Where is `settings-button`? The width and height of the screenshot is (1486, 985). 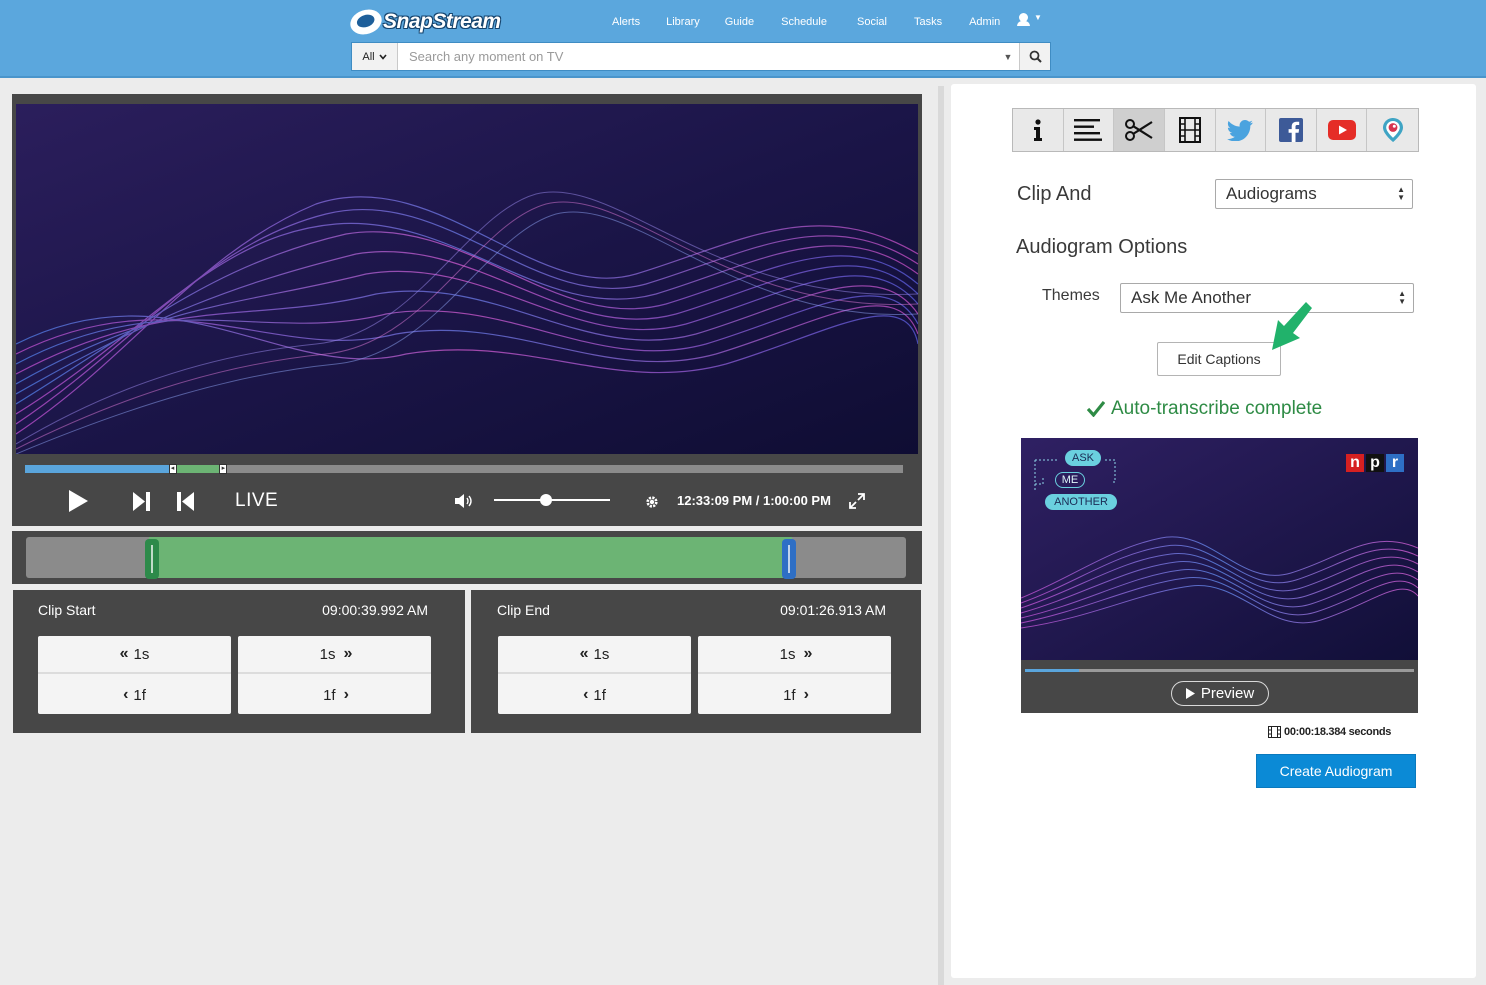 settings-button is located at coordinates (652, 502).